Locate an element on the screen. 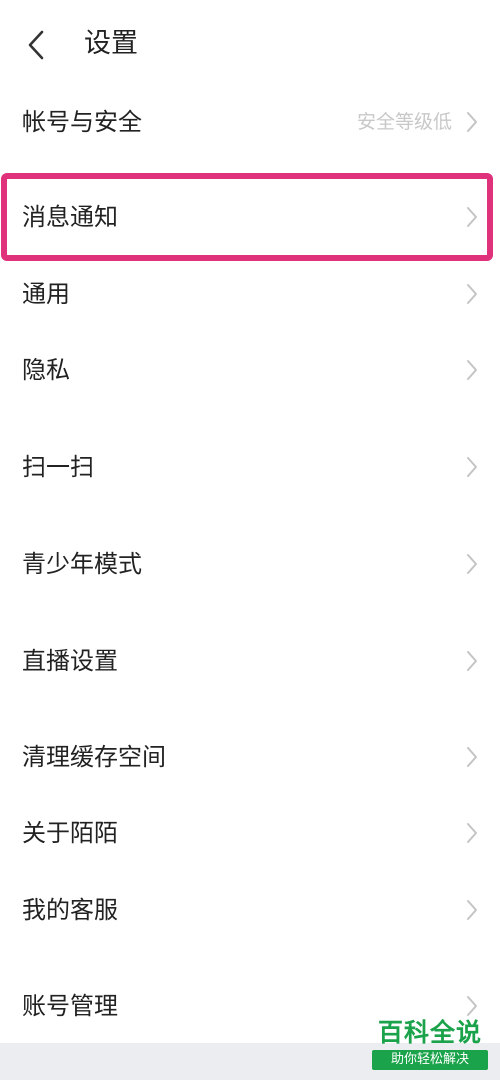 This screenshot has width=500, height=1080. back-button is located at coordinates (36, 45).